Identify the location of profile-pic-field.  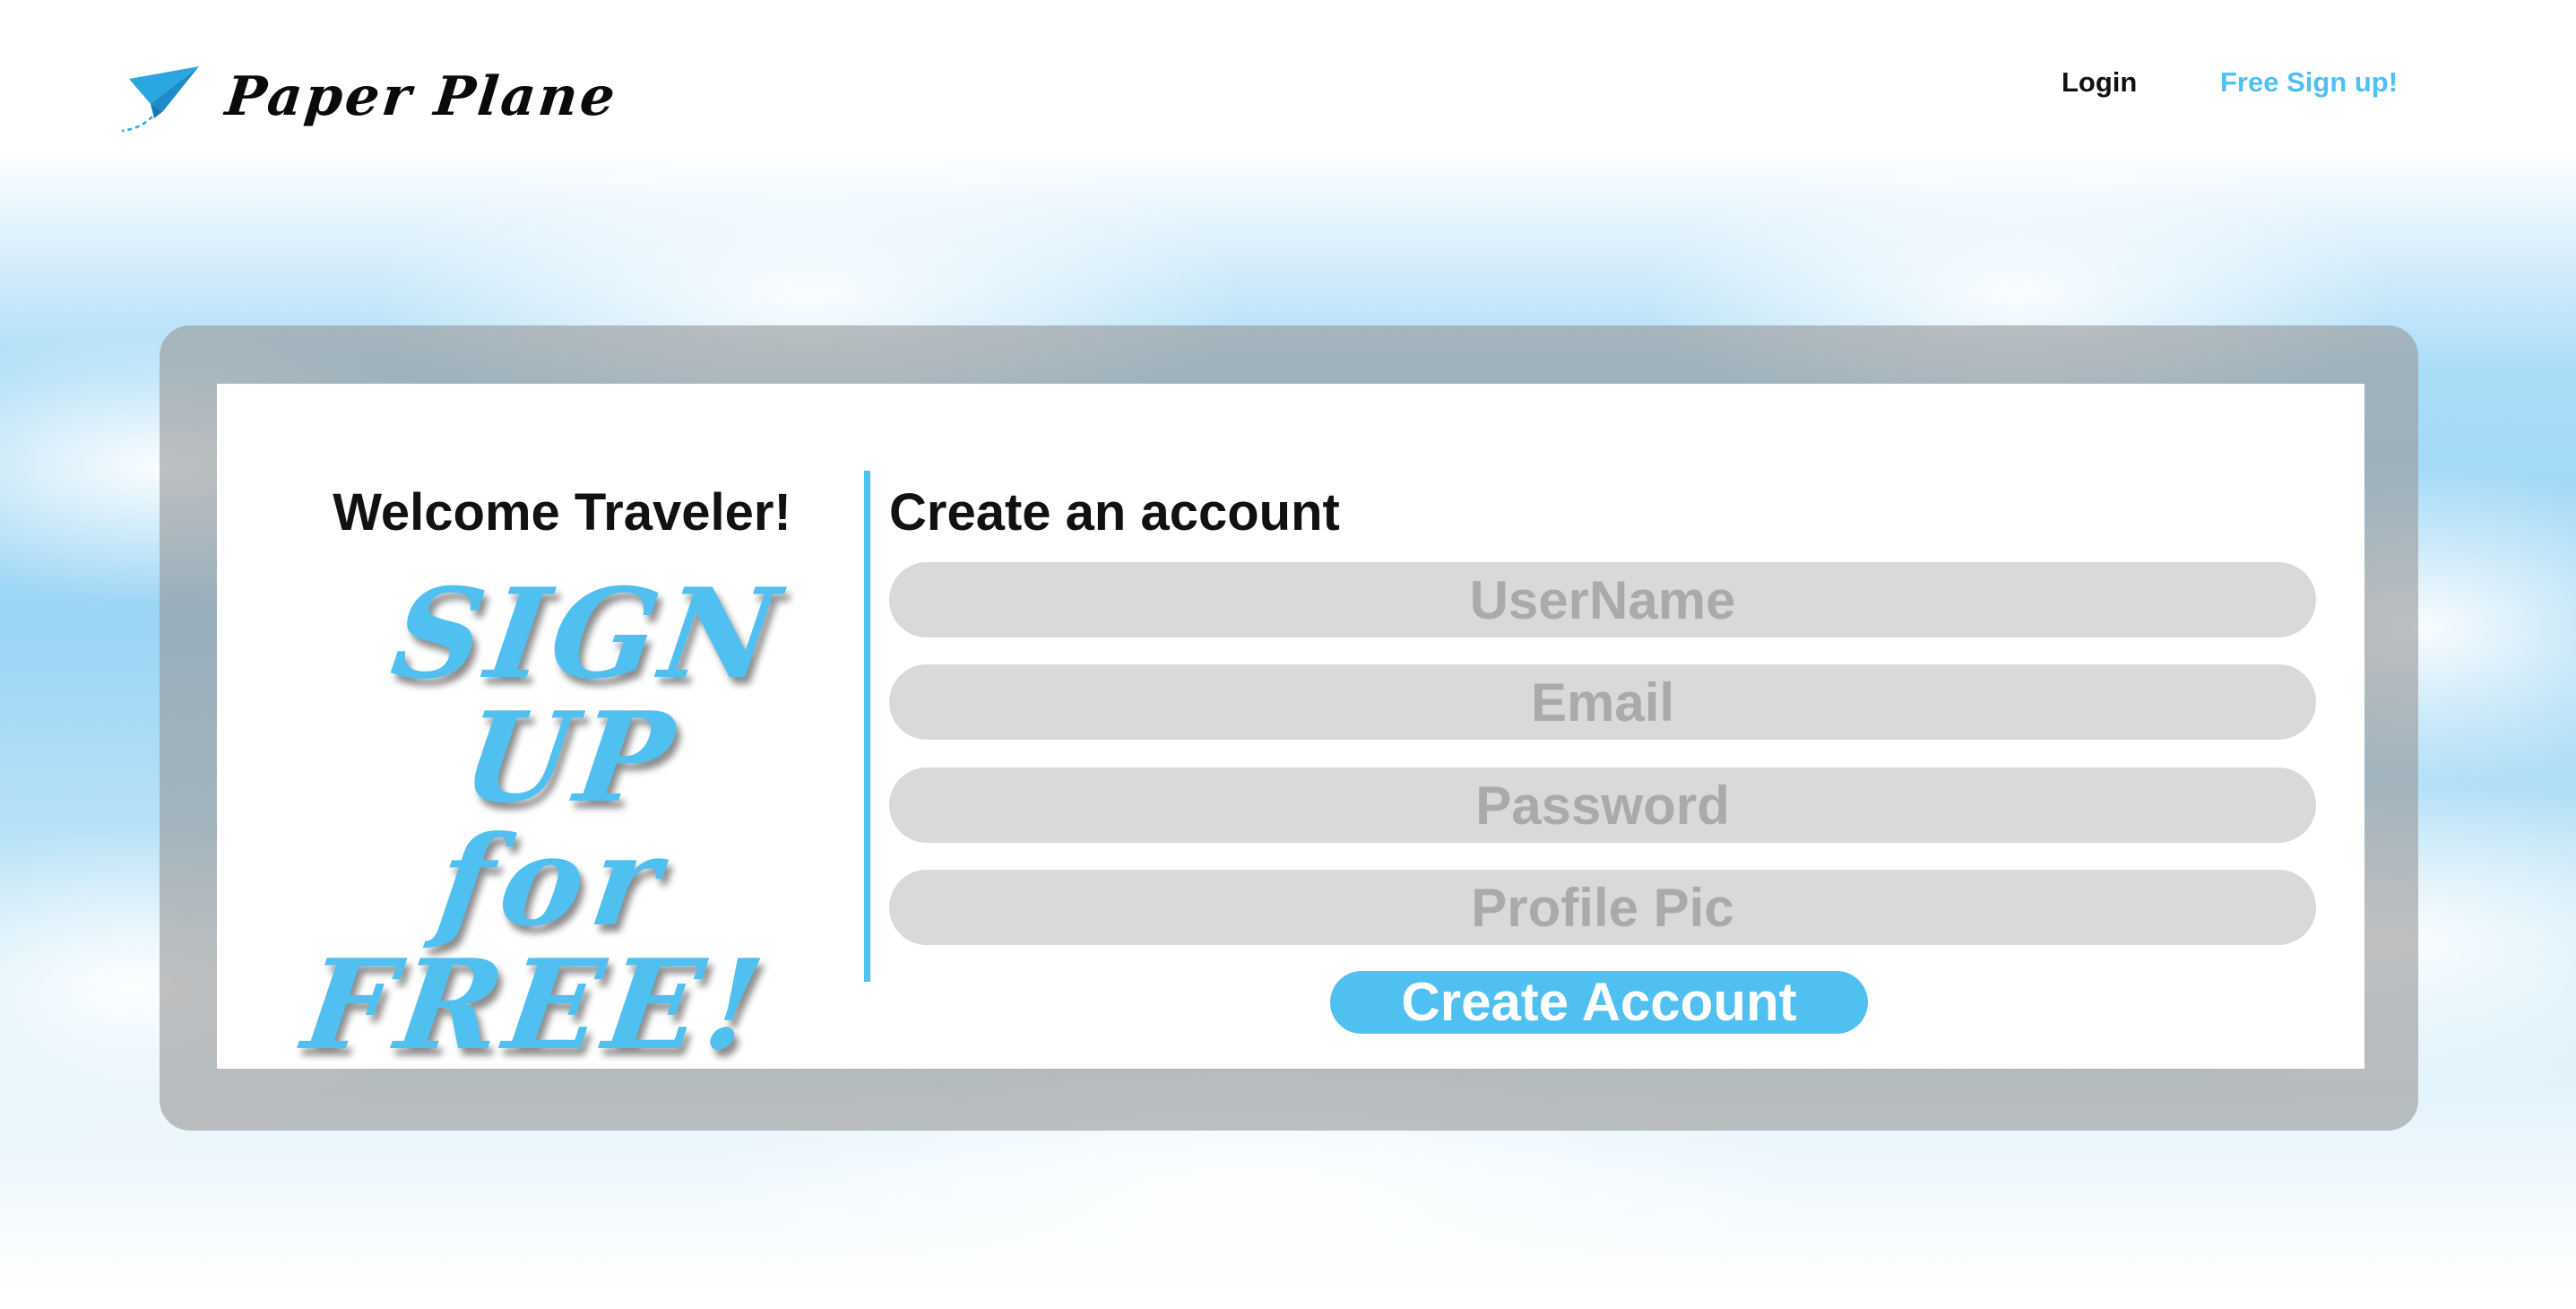
(1602, 907).